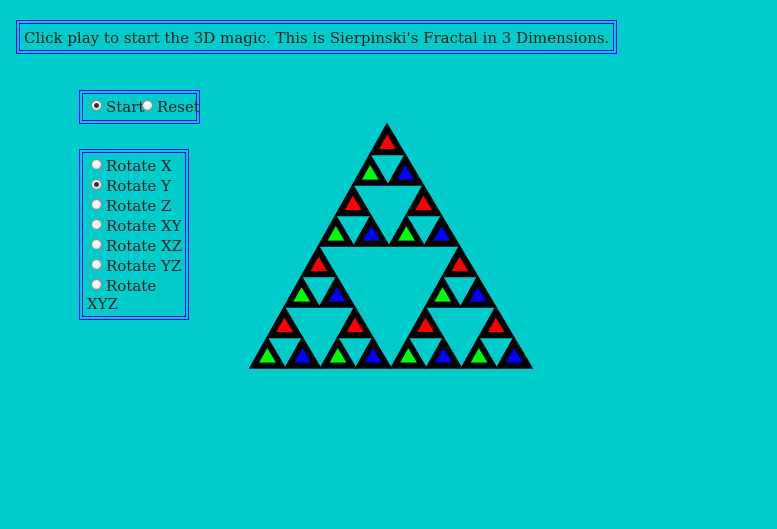 This screenshot has height=529, width=777. Describe the element at coordinates (143, 266) in the screenshot. I see `rotate-yz-label: Rotate YZ` at that location.